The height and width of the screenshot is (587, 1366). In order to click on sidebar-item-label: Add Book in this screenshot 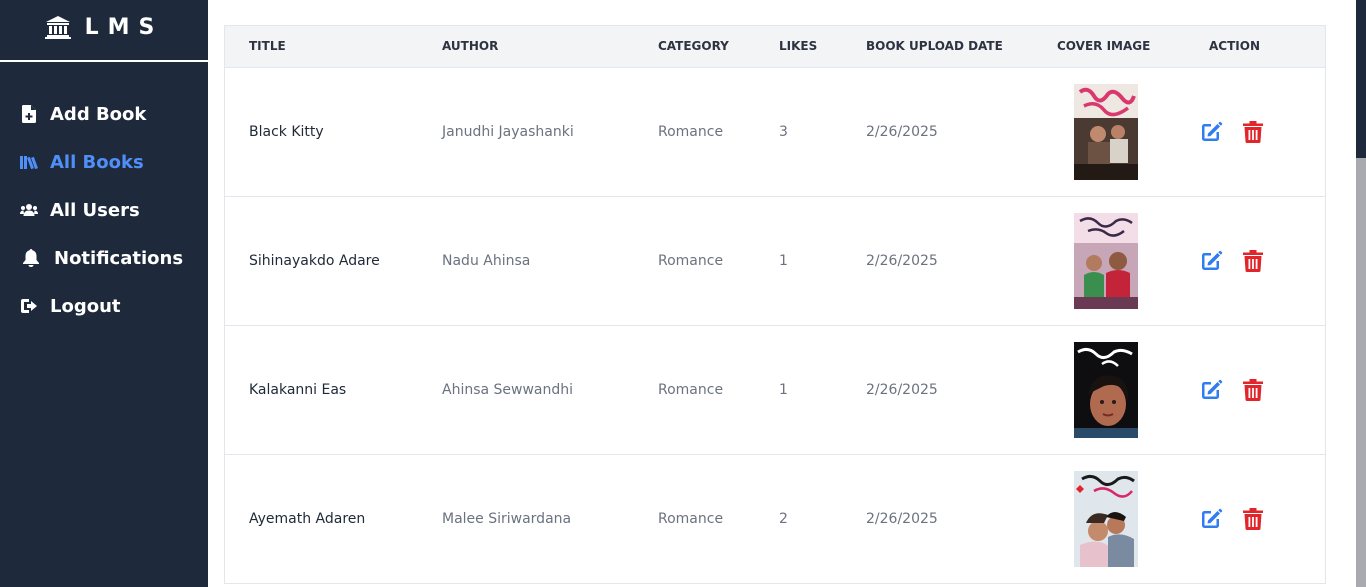, I will do `click(98, 114)`.